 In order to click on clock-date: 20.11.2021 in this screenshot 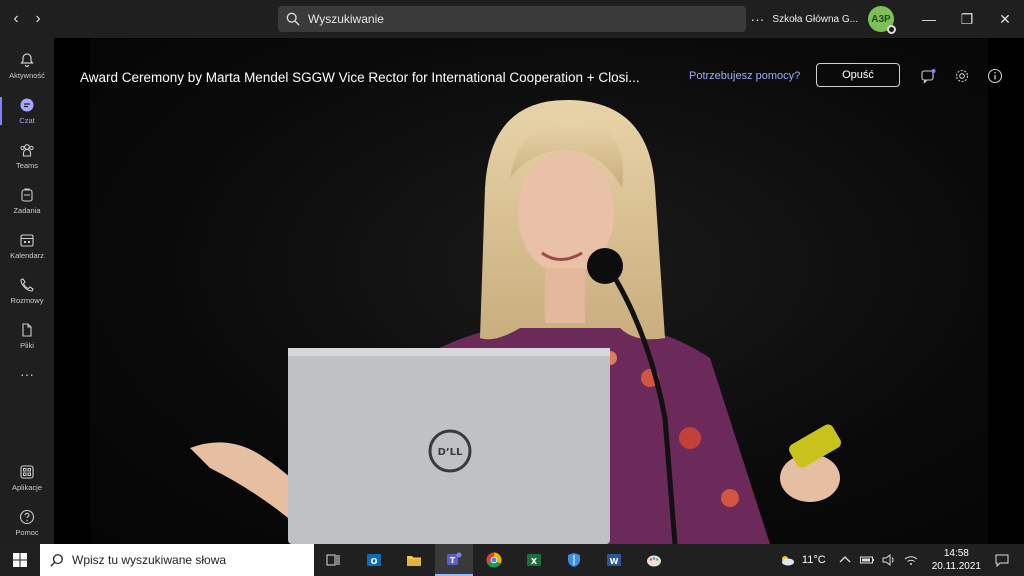, I will do `click(956, 566)`.